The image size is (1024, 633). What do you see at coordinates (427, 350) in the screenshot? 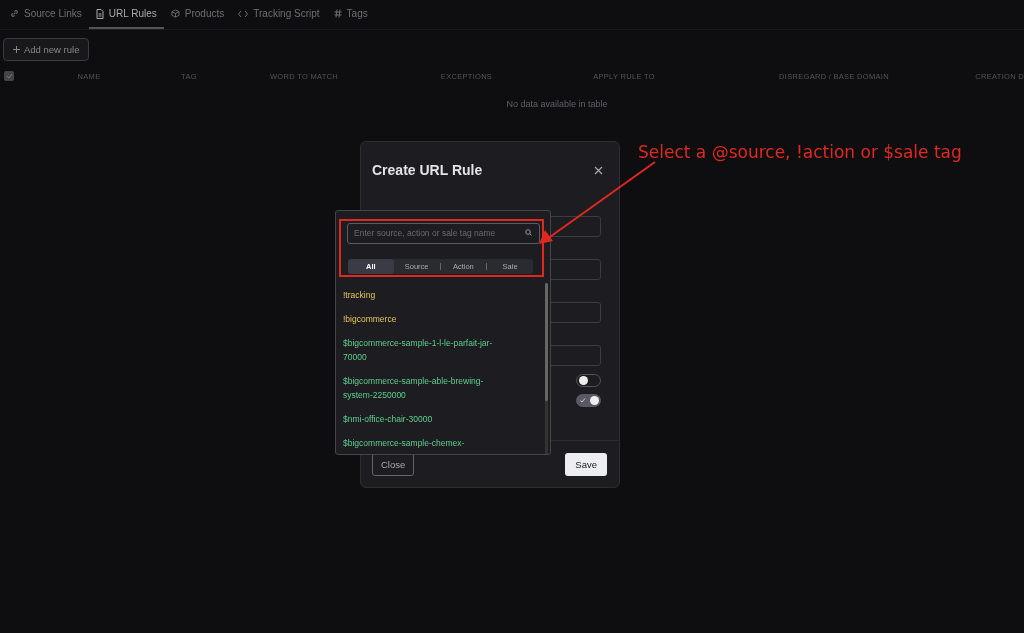
I see `tag-option: $bigcommerce-sample-1-l-le-parfait-jar-70000` at bounding box center [427, 350].